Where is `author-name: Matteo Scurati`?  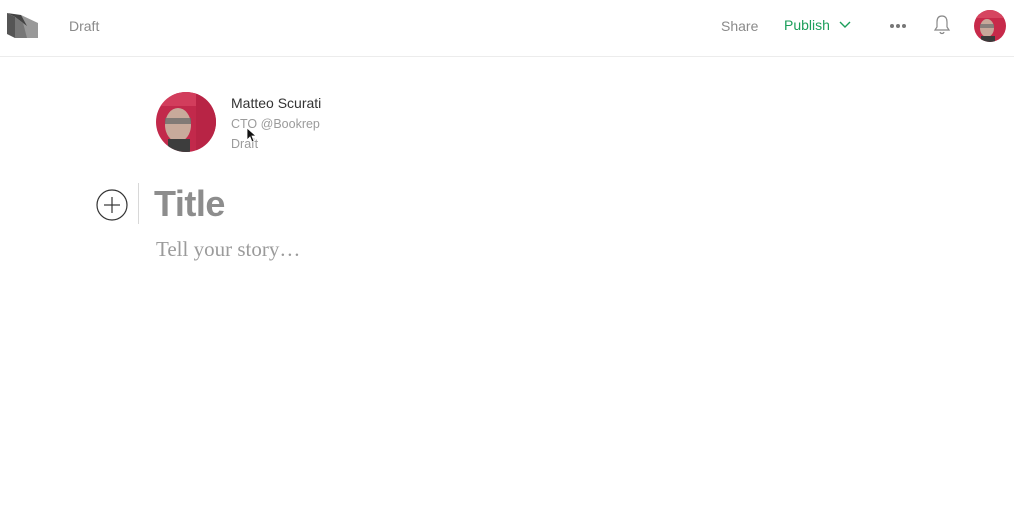 author-name: Matteo Scurati is located at coordinates (276, 103).